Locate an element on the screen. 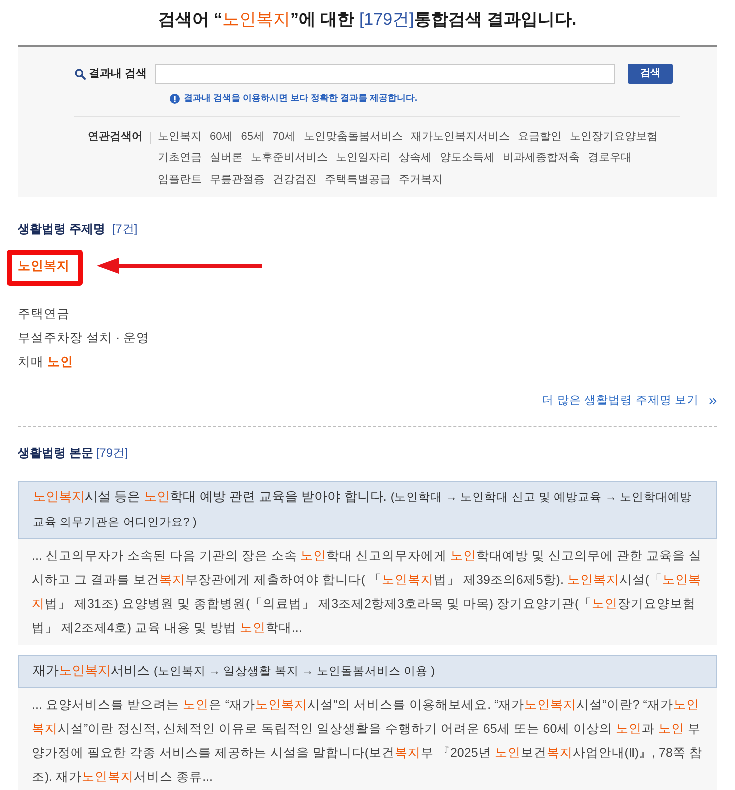  related-keyword-link: 건강검진 is located at coordinates (295, 180).